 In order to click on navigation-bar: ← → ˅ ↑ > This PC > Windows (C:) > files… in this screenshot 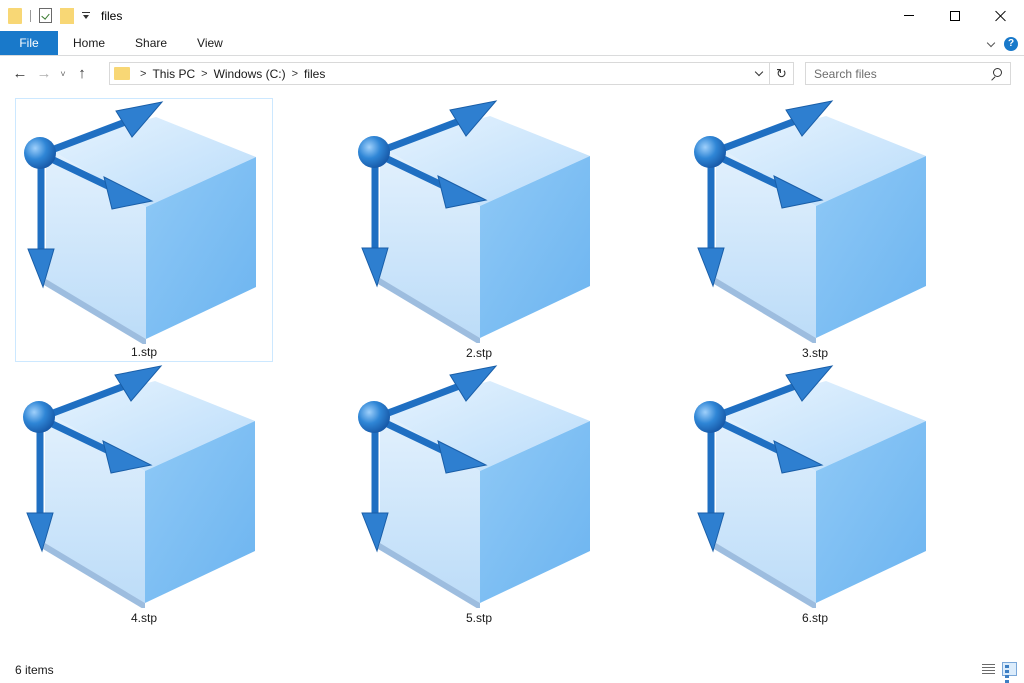, I will do `click(512, 73)`.